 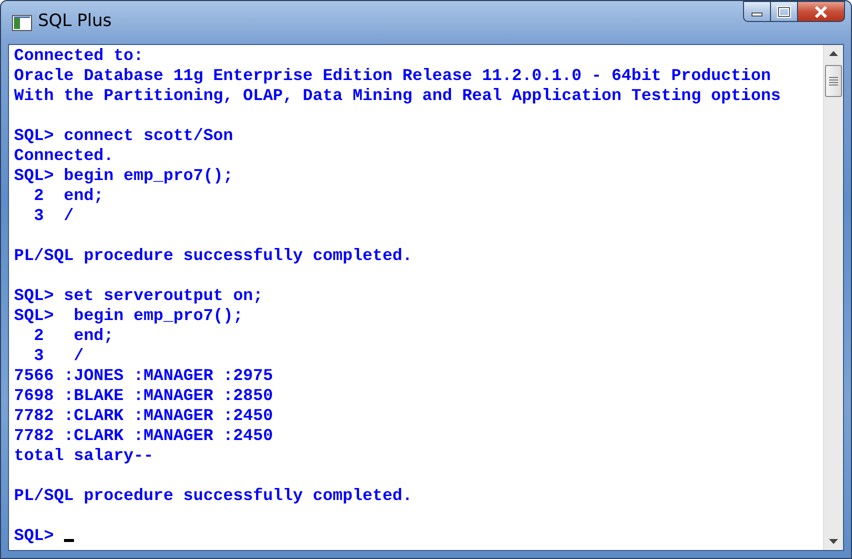 What do you see at coordinates (34, 535) in the screenshot?
I see `console-line: SQL>` at bounding box center [34, 535].